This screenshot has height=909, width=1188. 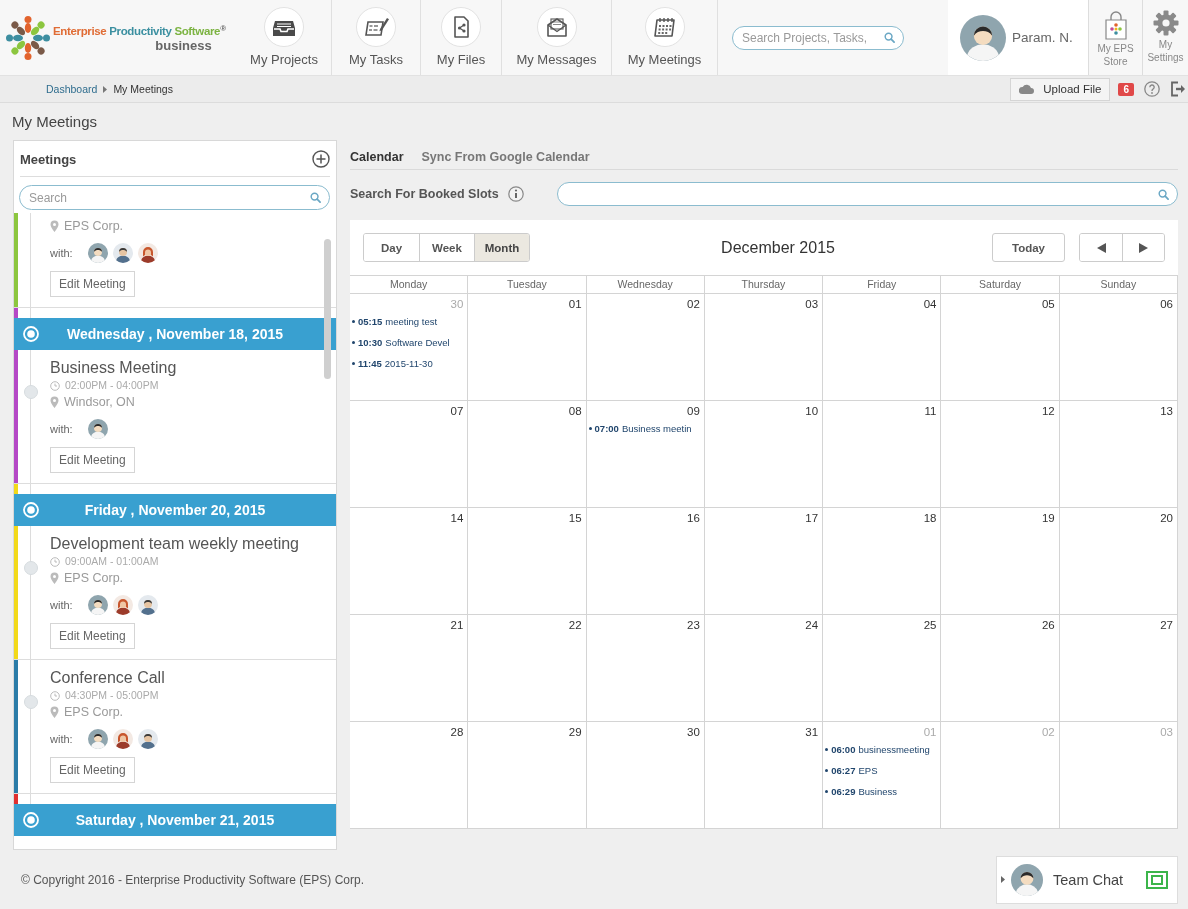 I want to click on day-cell: 26, so click(x=1000, y=668).